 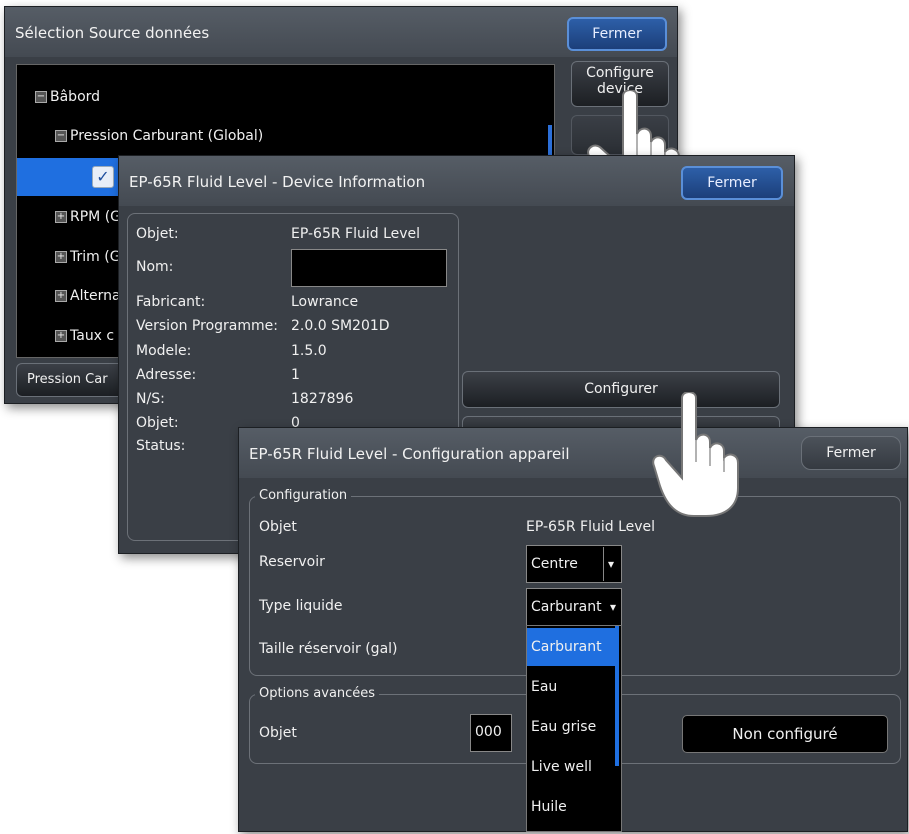 What do you see at coordinates (785, 734) in the screenshot?
I see `non-configure-button: Non configuré` at bounding box center [785, 734].